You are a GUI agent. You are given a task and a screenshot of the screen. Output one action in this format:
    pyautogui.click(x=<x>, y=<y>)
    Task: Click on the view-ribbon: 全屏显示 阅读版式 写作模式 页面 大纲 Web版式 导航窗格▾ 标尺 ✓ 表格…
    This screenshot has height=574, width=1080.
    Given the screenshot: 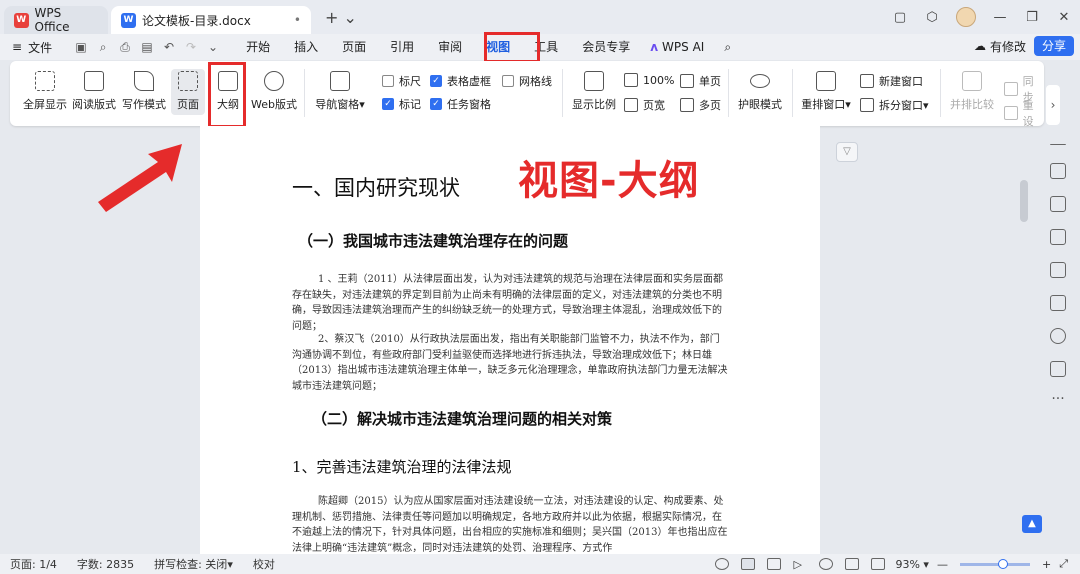 What is the action you would take?
    pyautogui.click(x=527, y=95)
    